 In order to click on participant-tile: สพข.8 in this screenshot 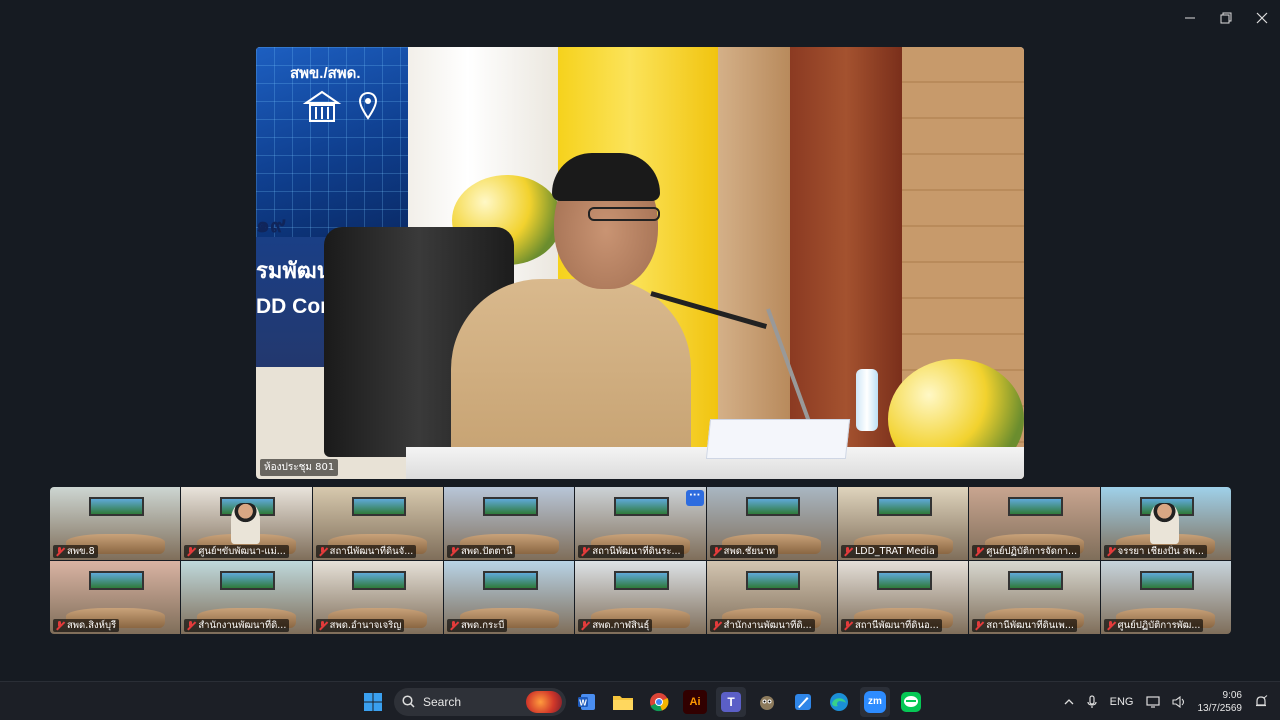, I will do `click(115, 523)`.